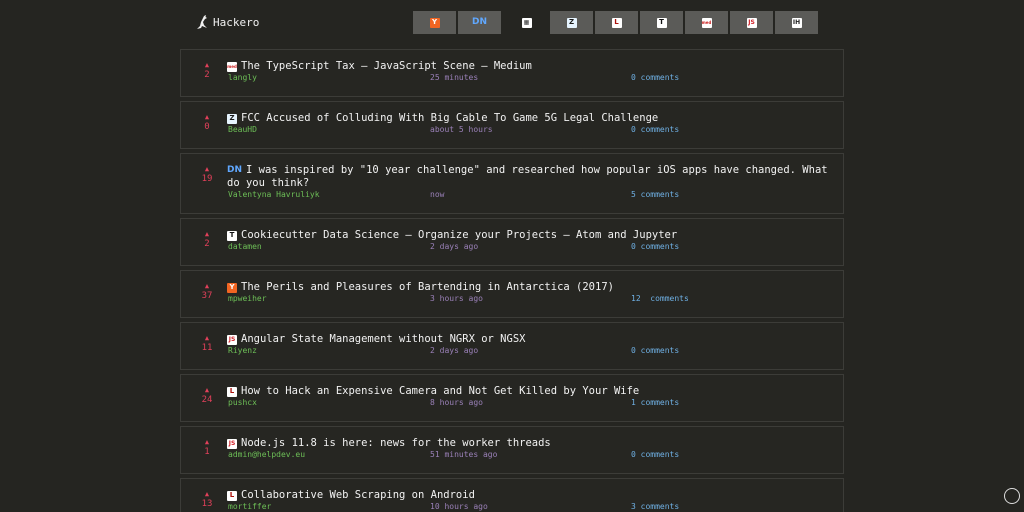 The width and height of the screenshot is (1024, 512). What do you see at coordinates (456, 402) in the screenshot?
I see `timestamp: 8 hours ago` at bounding box center [456, 402].